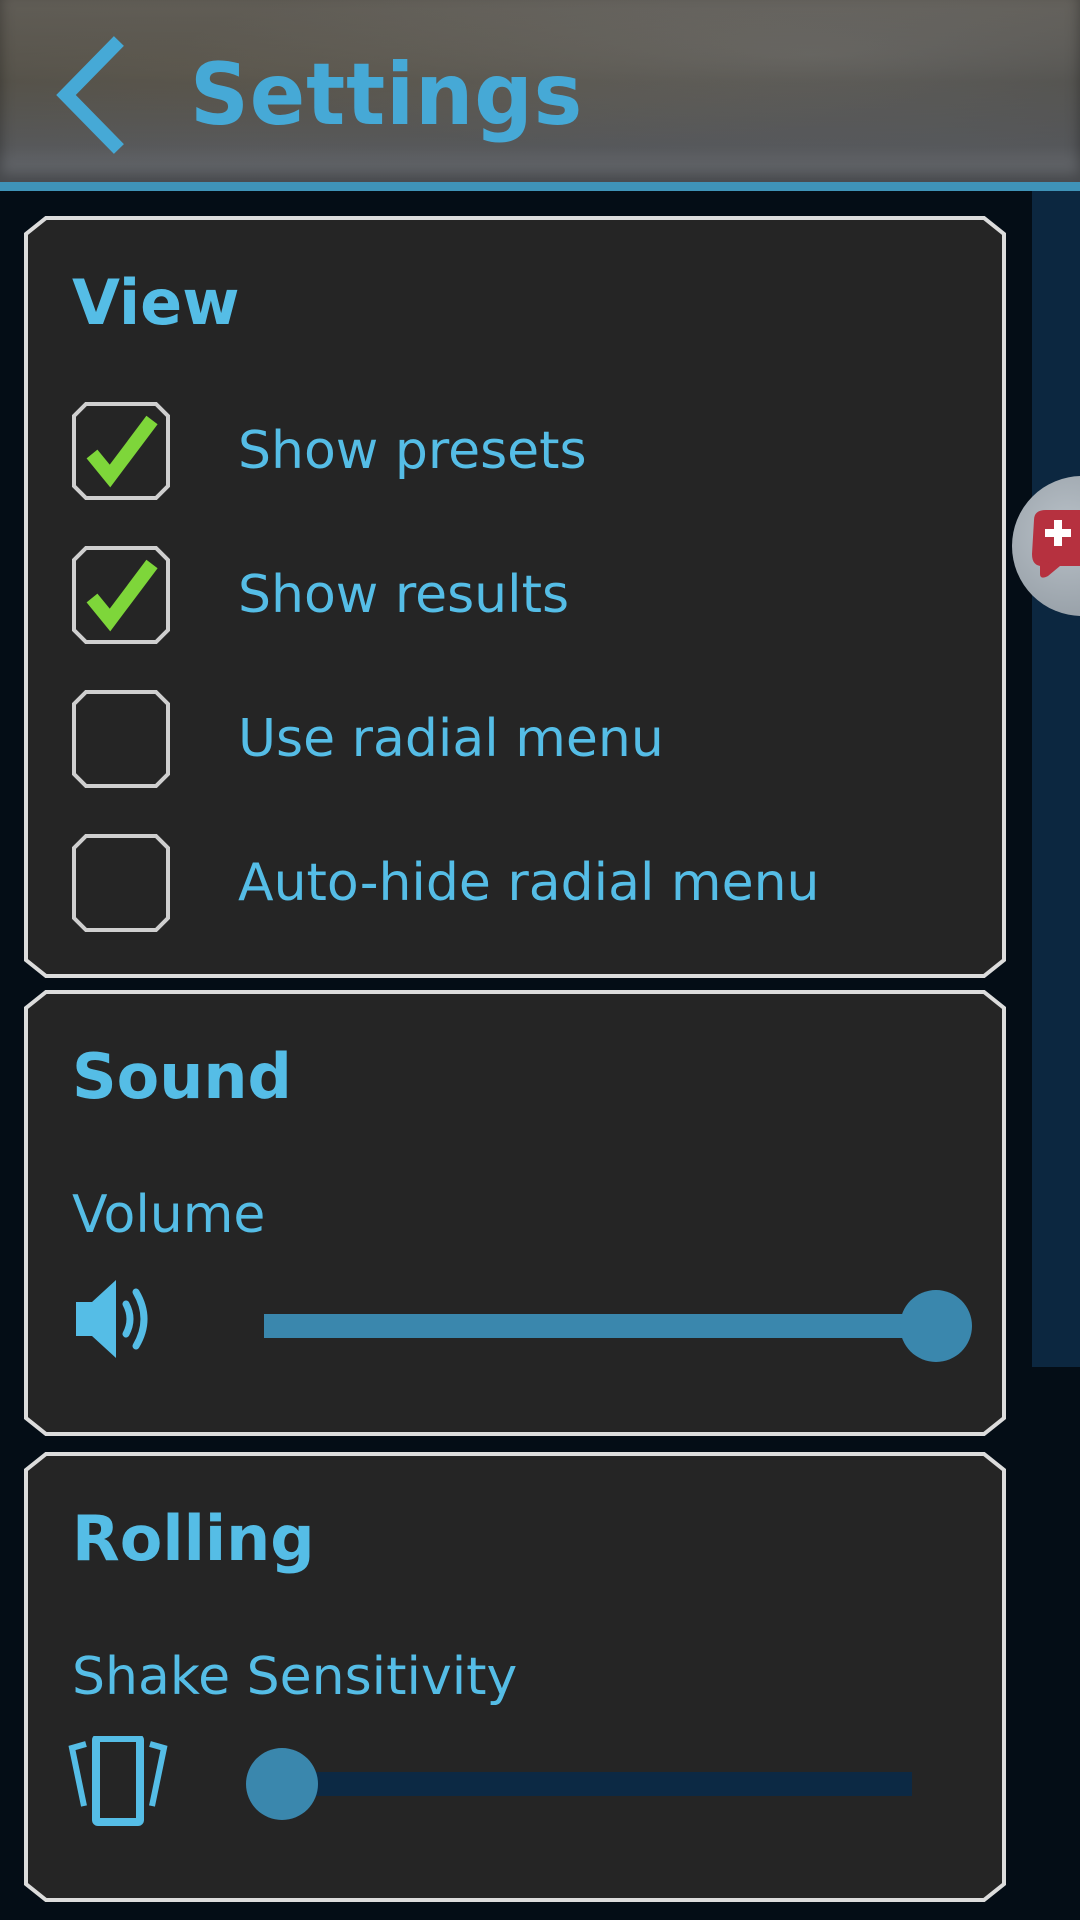 The width and height of the screenshot is (1080, 1920). What do you see at coordinates (597, 1784) in the screenshot?
I see `shake-track` at bounding box center [597, 1784].